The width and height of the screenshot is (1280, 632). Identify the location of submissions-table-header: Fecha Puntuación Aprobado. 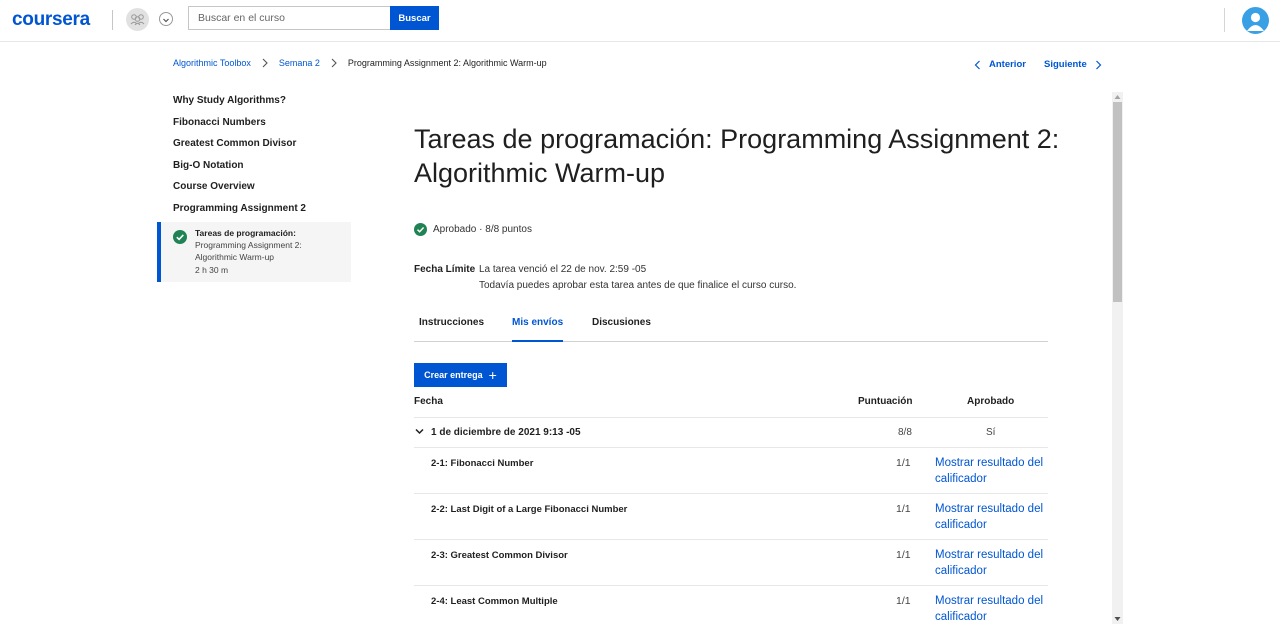
(731, 407).